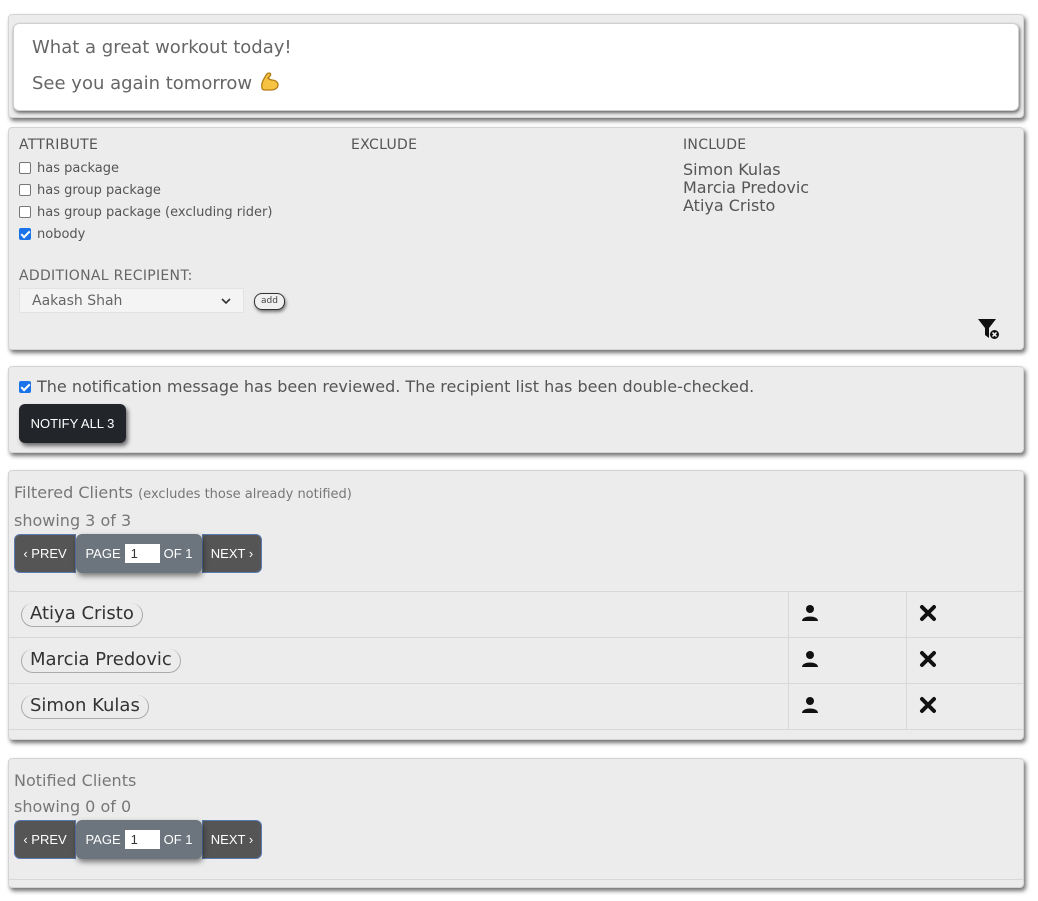  I want to click on attribute-label: has group package, so click(99, 190).